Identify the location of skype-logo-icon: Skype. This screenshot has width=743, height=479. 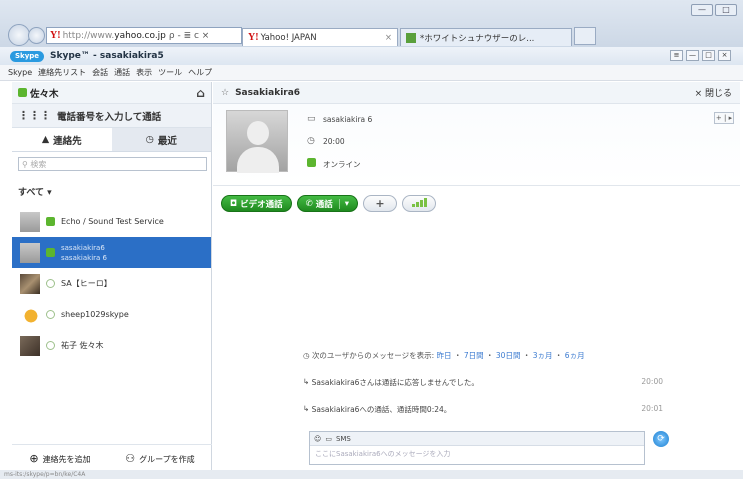
(27, 56).